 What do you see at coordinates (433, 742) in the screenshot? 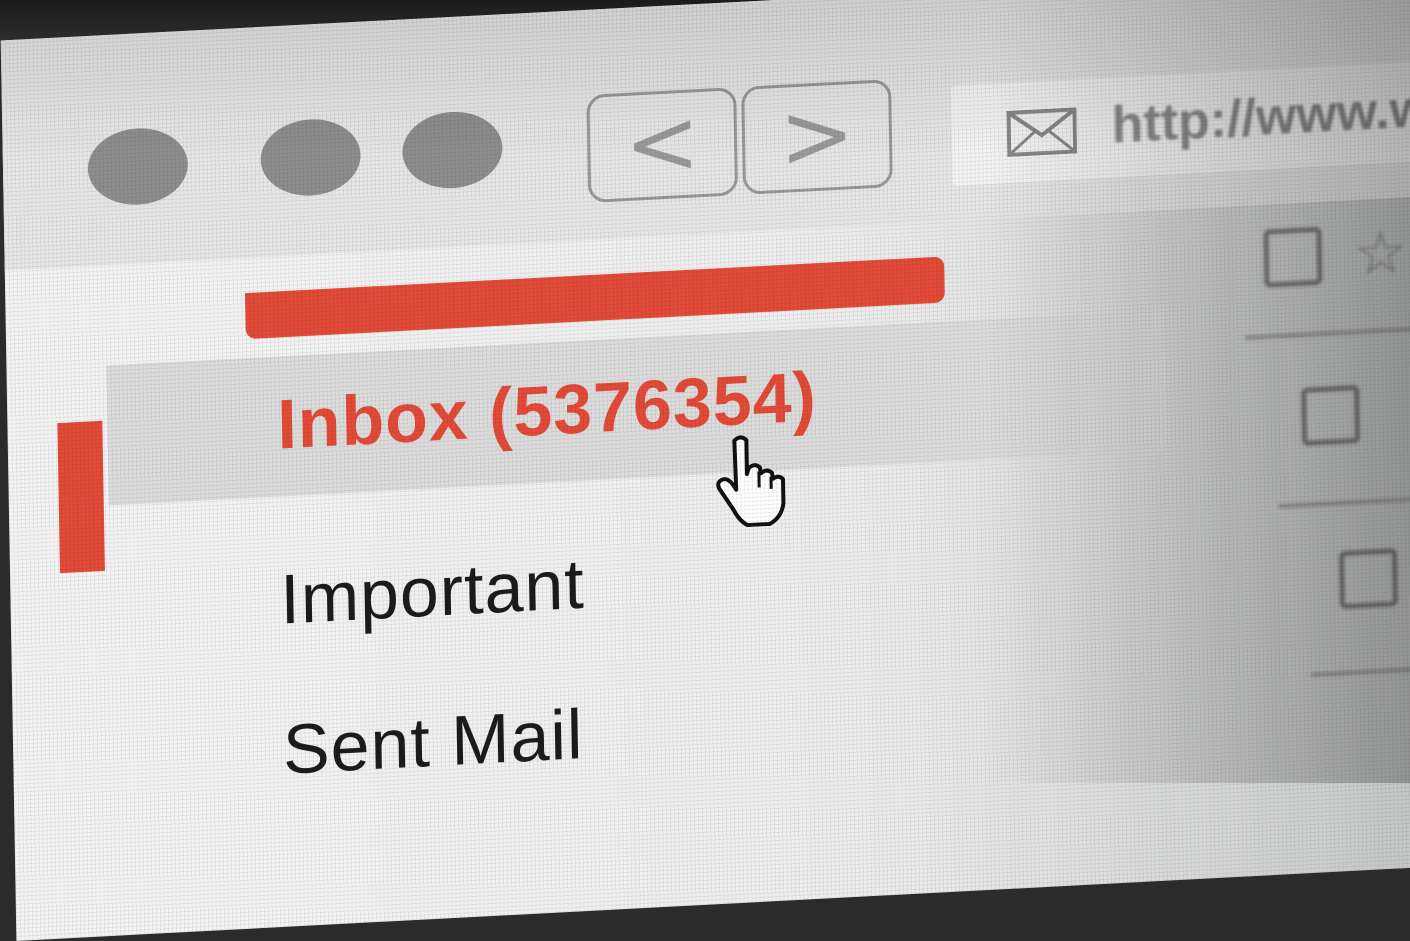
I see `folder-sent-mail-label: Sent Mail` at bounding box center [433, 742].